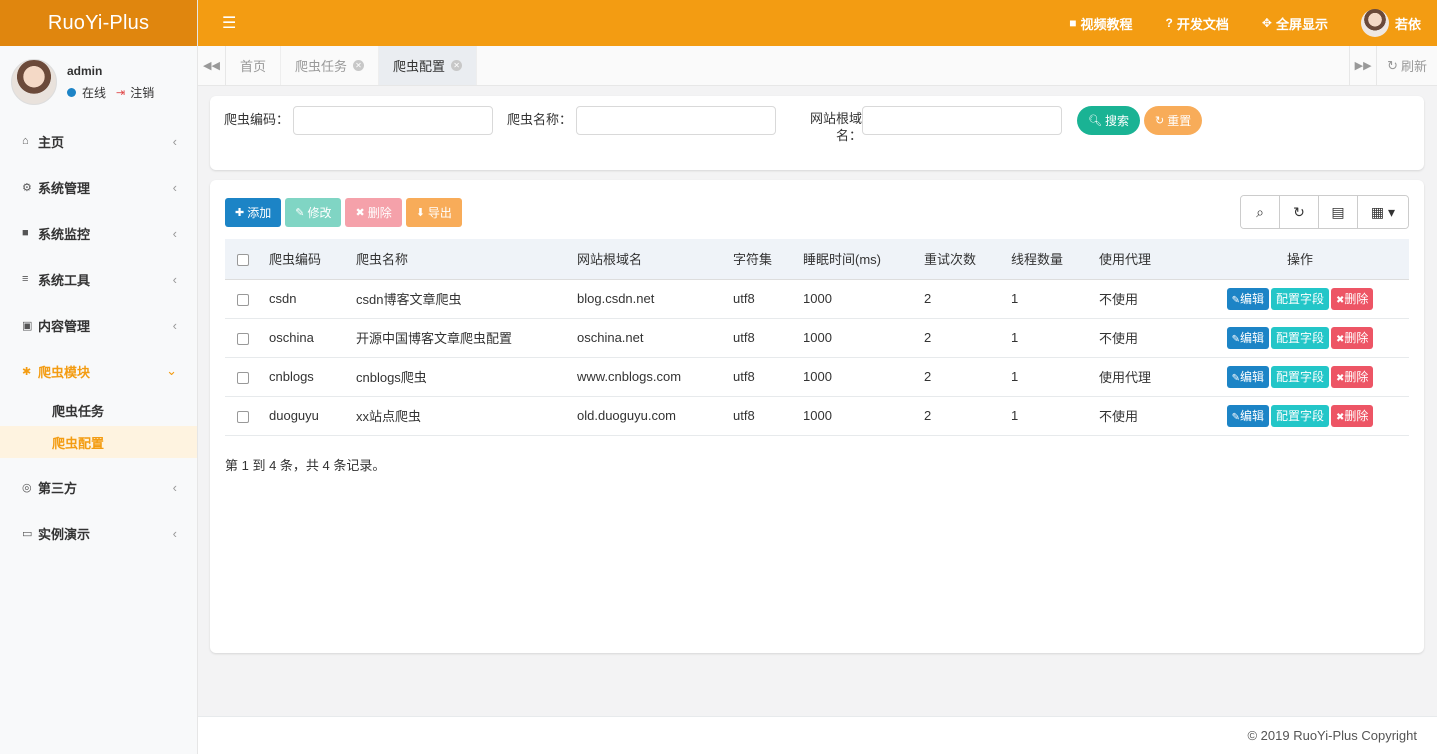  I want to click on tab-label: 首页, so click(253, 66).